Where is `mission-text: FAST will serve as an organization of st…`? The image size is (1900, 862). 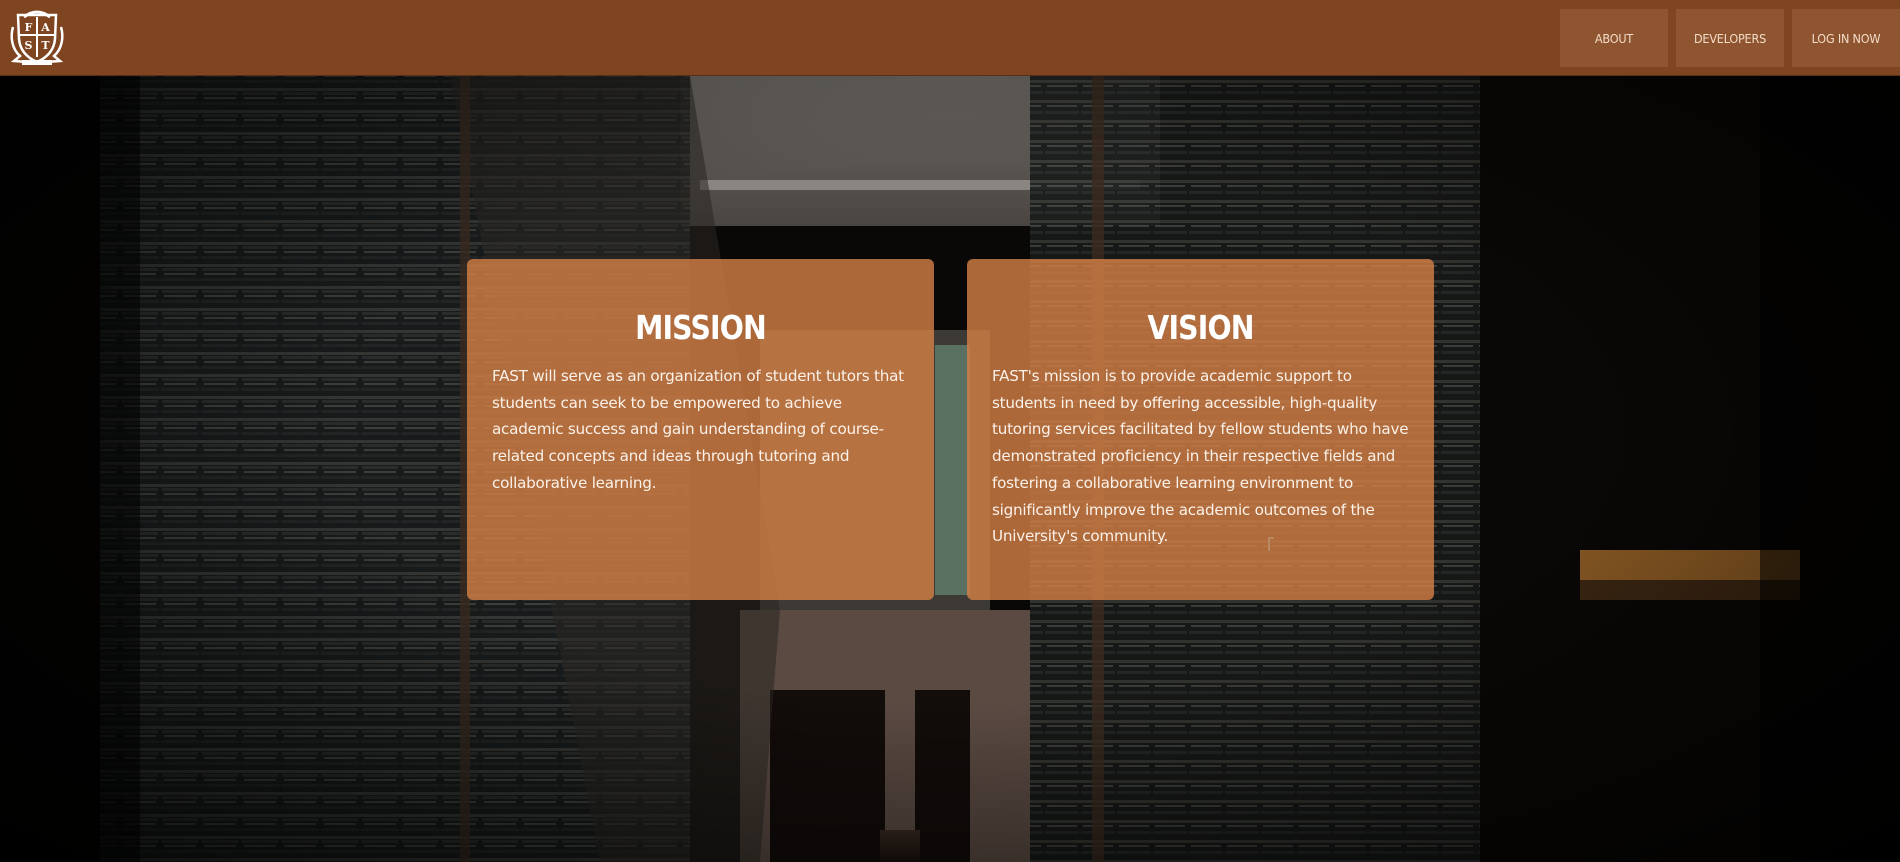 mission-text: FAST will serve as an organization of st… is located at coordinates (698, 429).